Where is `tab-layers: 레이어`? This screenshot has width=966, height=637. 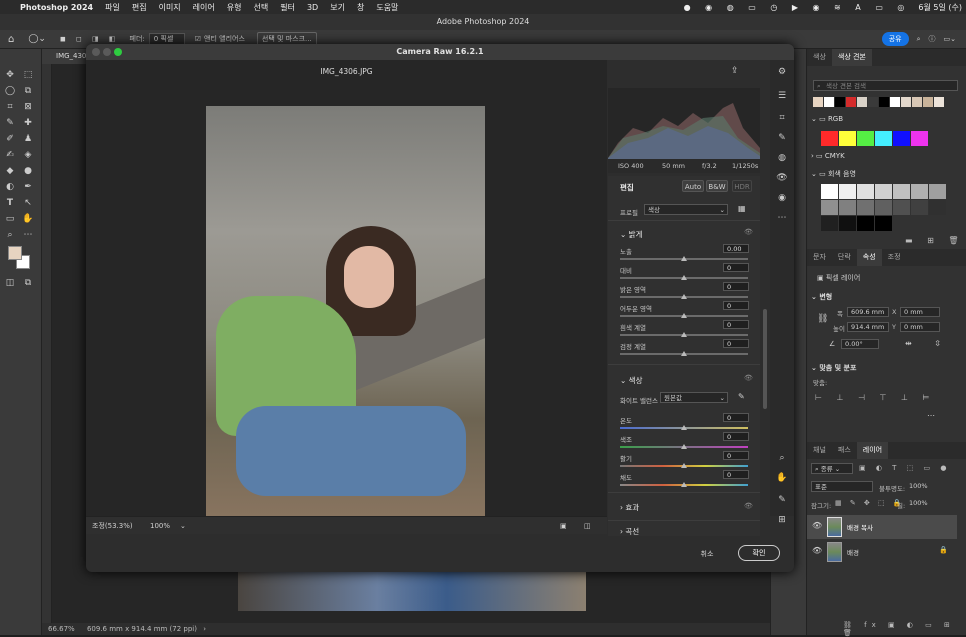 tab-layers: 레이어 is located at coordinates (872, 450).